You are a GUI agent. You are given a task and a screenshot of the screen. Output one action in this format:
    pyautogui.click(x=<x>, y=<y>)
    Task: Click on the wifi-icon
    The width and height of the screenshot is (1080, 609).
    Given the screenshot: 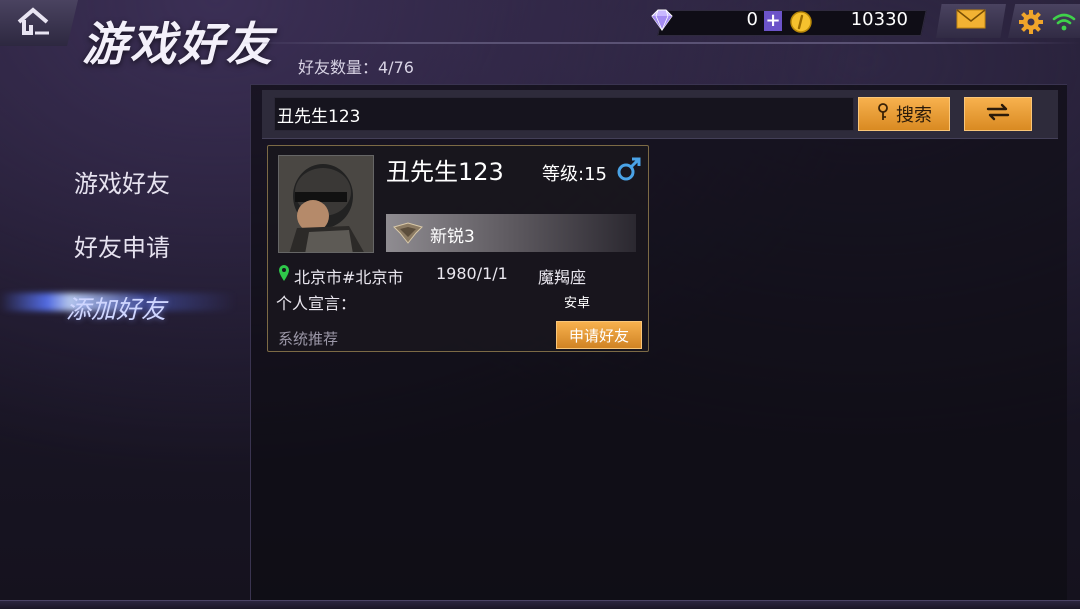 What is the action you would take?
    pyautogui.click(x=1064, y=24)
    